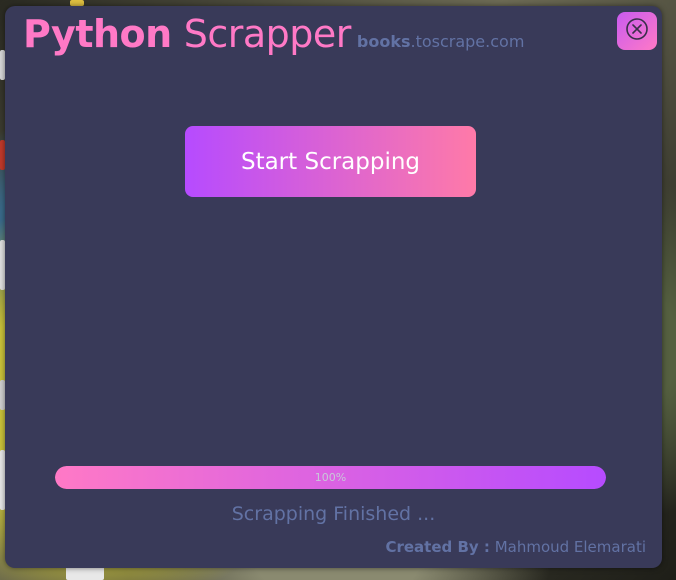 The width and height of the screenshot is (676, 580). I want to click on credit-footer: Created By : Mahmoud Elemarati, so click(515, 547).